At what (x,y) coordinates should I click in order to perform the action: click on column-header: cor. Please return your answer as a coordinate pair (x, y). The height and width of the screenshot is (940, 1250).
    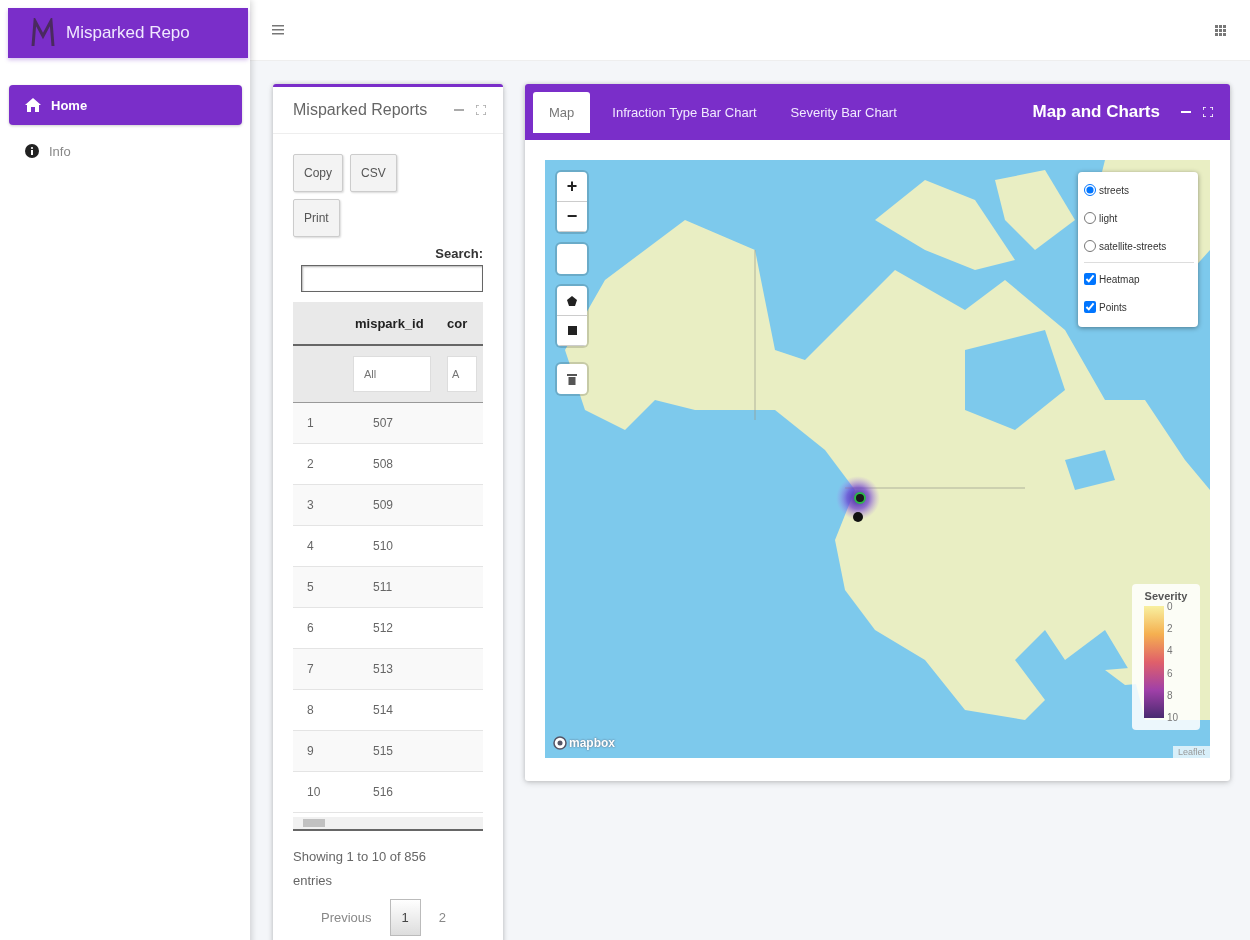
    Looking at the image, I should click on (463, 323).